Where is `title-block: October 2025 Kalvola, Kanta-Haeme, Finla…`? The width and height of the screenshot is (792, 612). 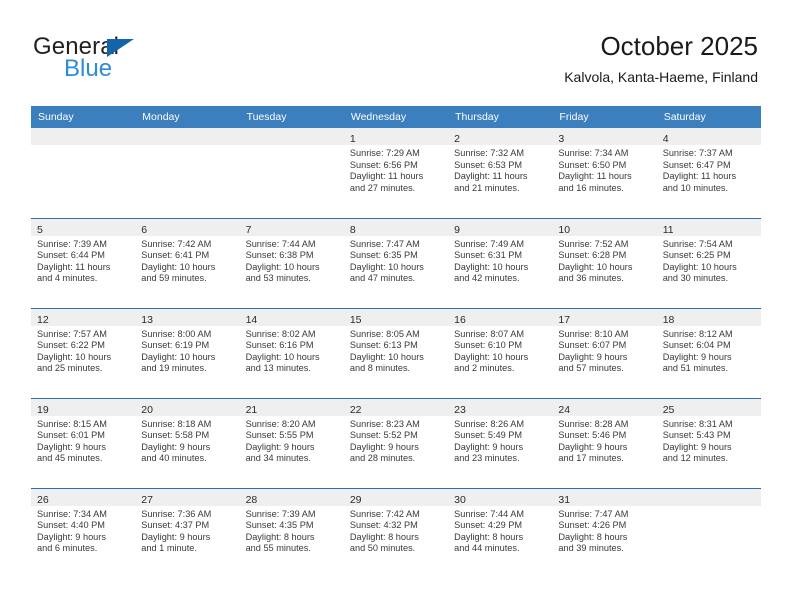
title-block: October 2025 Kalvola, Kanta-Haeme, Finla… is located at coordinates (661, 58).